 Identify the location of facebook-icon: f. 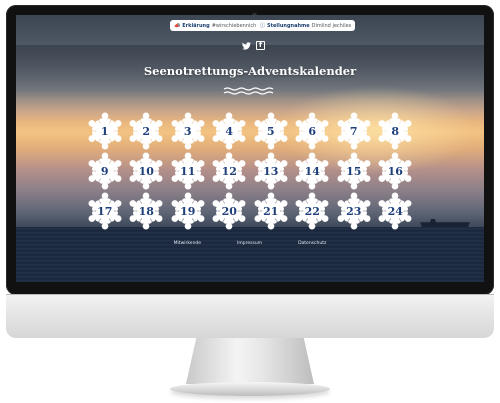
(260, 45).